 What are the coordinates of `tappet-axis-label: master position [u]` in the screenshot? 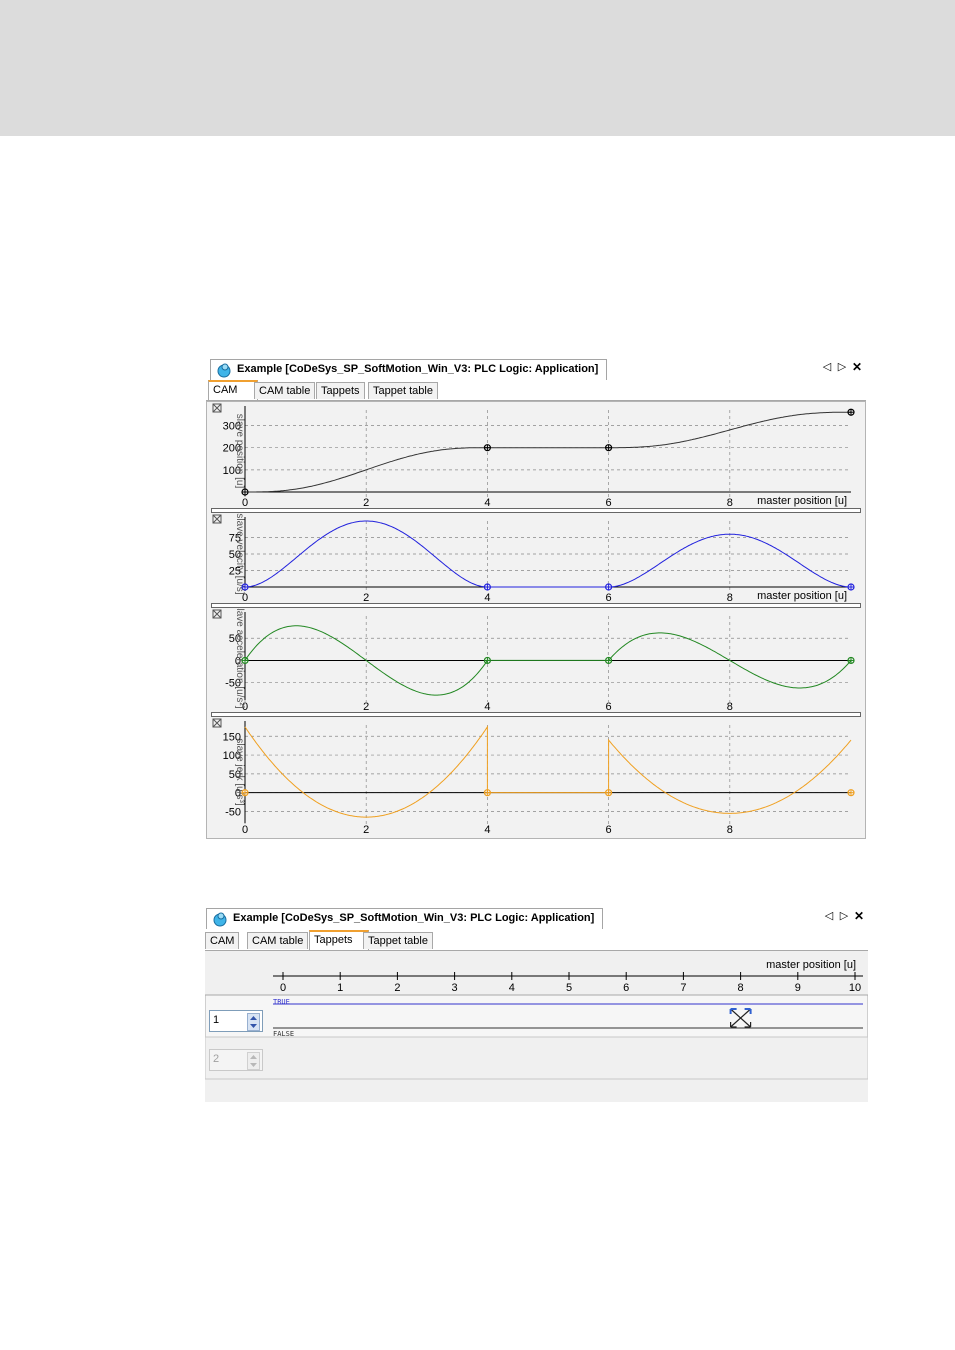 It's located at (811, 965).